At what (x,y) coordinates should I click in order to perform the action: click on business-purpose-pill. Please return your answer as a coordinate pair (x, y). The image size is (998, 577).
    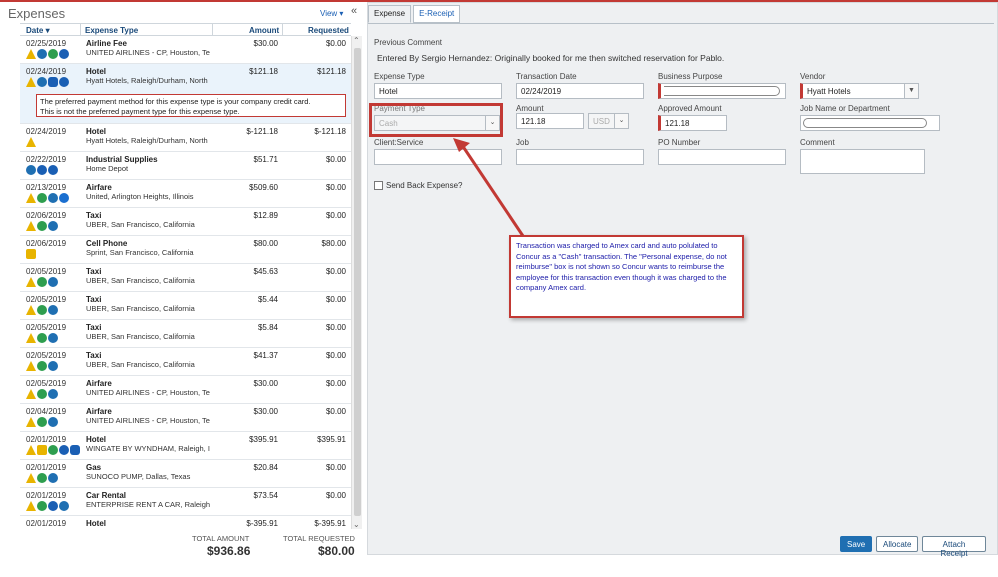
    Looking at the image, I should click on (722, 91).